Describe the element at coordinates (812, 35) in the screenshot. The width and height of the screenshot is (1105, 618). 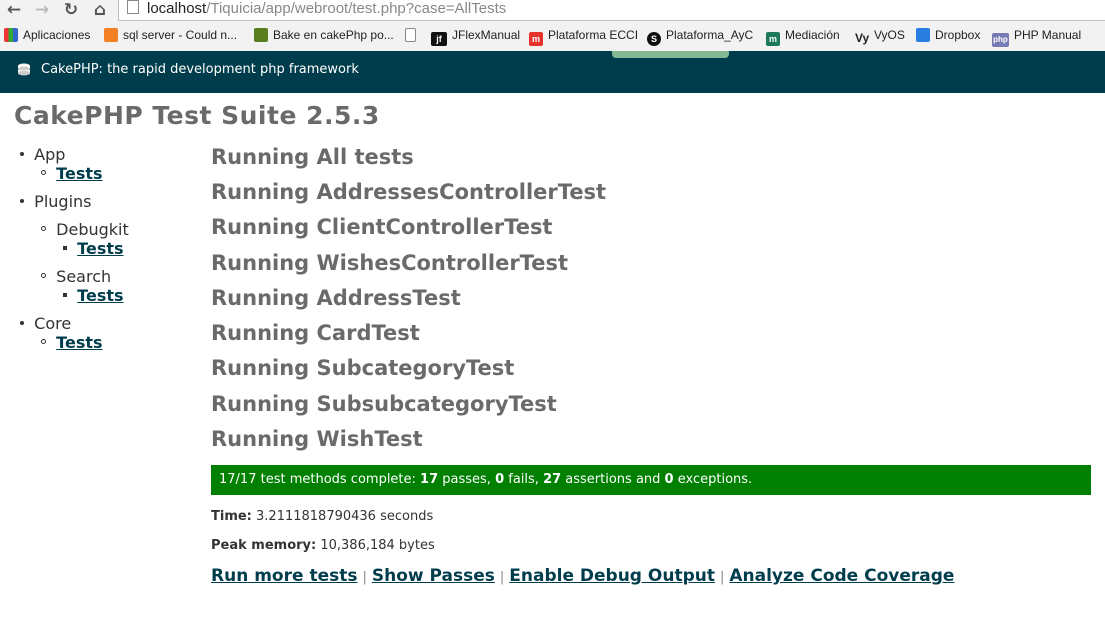
I see `bookmark-label: Mediación` at that location.